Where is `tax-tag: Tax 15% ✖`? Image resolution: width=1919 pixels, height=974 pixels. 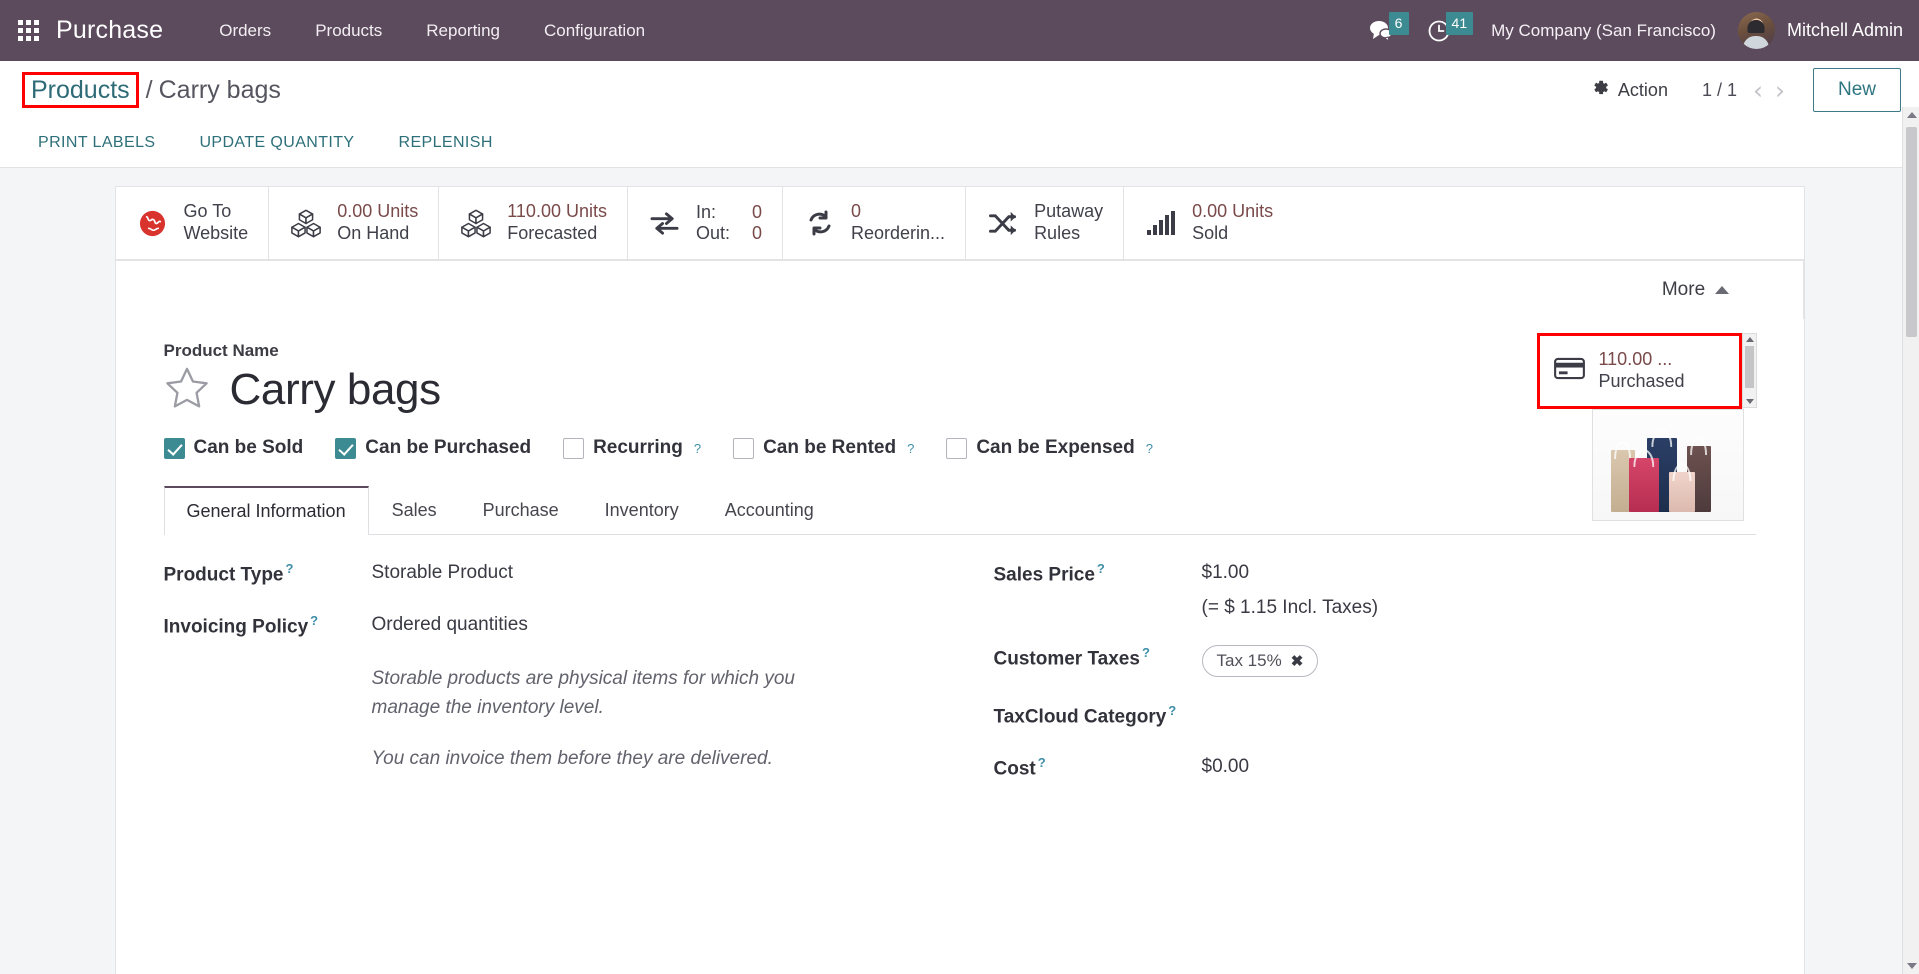 tax-tag: Tax 15% ✖ is located at coordinates (1260, 660).